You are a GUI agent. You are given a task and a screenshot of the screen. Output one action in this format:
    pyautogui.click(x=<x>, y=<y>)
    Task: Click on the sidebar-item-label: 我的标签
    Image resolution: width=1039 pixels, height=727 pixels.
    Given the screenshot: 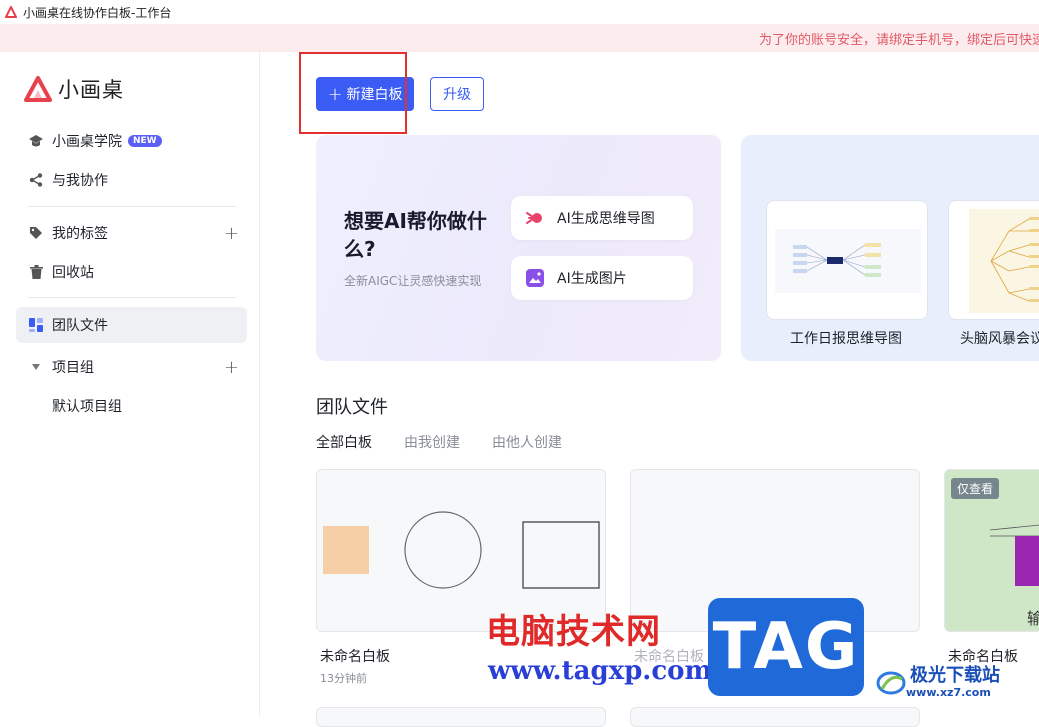 What is the action you would take?
    pyautogui.click(x=80, y=234)
    